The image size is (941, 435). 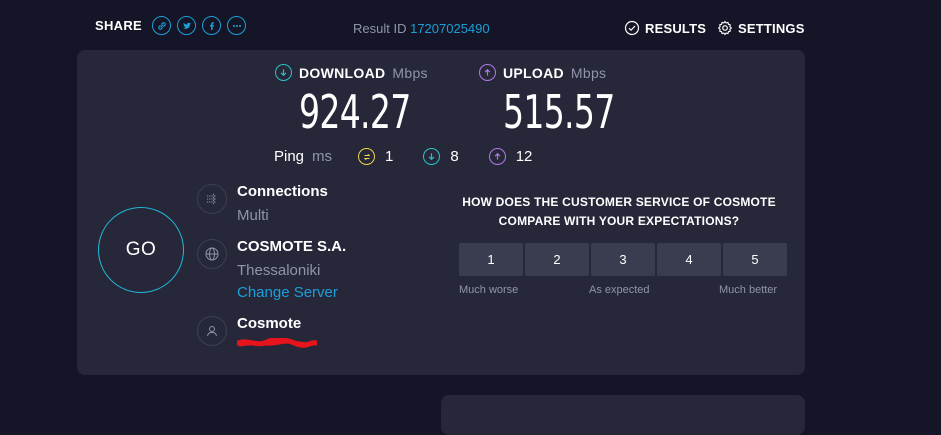 What do you see at coordinates (277, 342) in the screenshot?
I see `redacted-ip-scribble` at bounding box center [277, 342].